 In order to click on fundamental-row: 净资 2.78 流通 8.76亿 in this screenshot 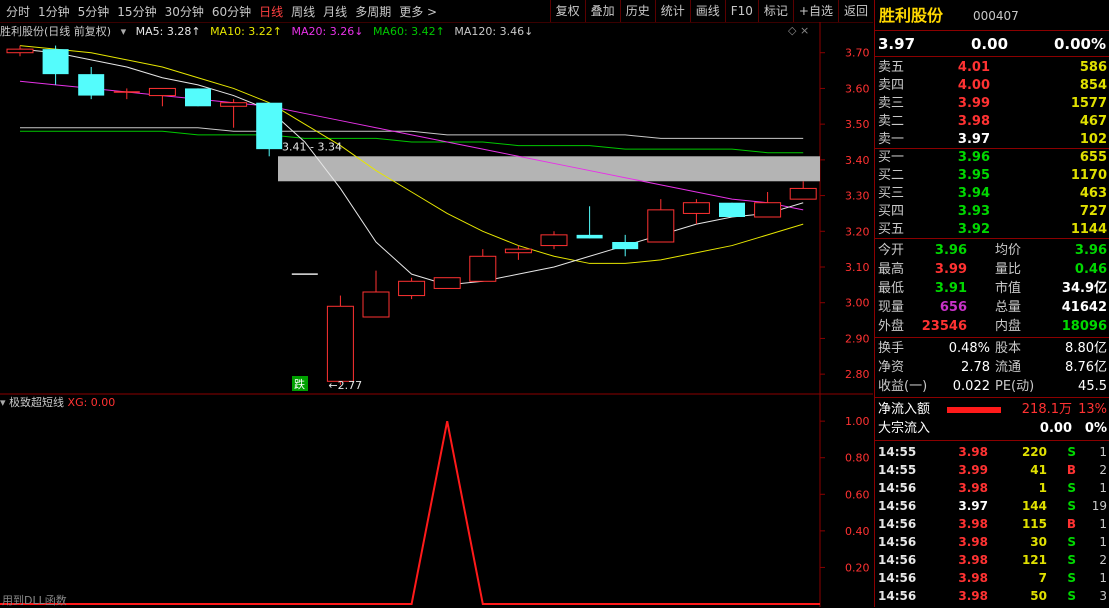, I will do `click(992, 368)`.